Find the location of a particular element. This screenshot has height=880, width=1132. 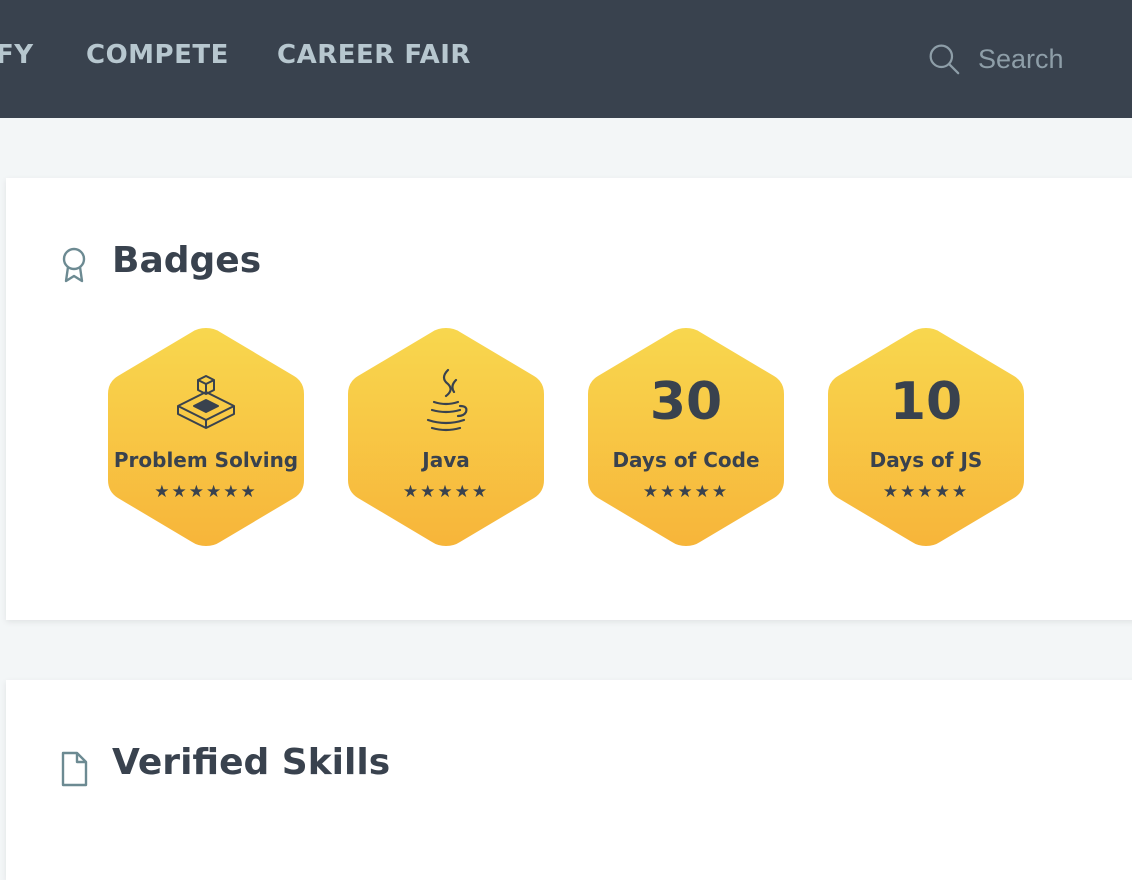

badges-title: Badges is located at coordinates (187, 260).